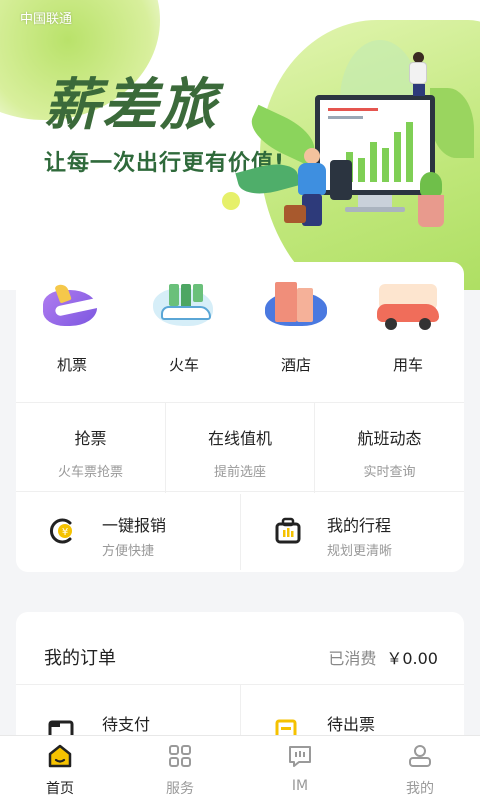 The width and height of the screenshot is (480, 800). What do you see at coordinates (131, 105) in the screenshot?
I see `brand-logo-text: 薪差旅` at bounding box center [131, 105].